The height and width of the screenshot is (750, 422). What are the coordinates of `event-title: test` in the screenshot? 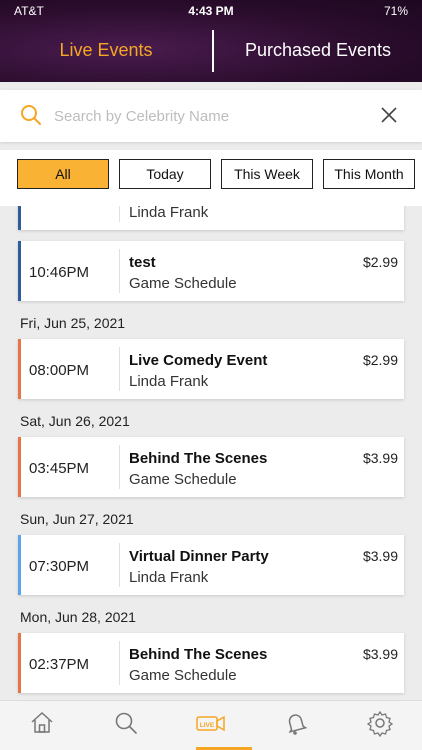 It's located at (142, 262).